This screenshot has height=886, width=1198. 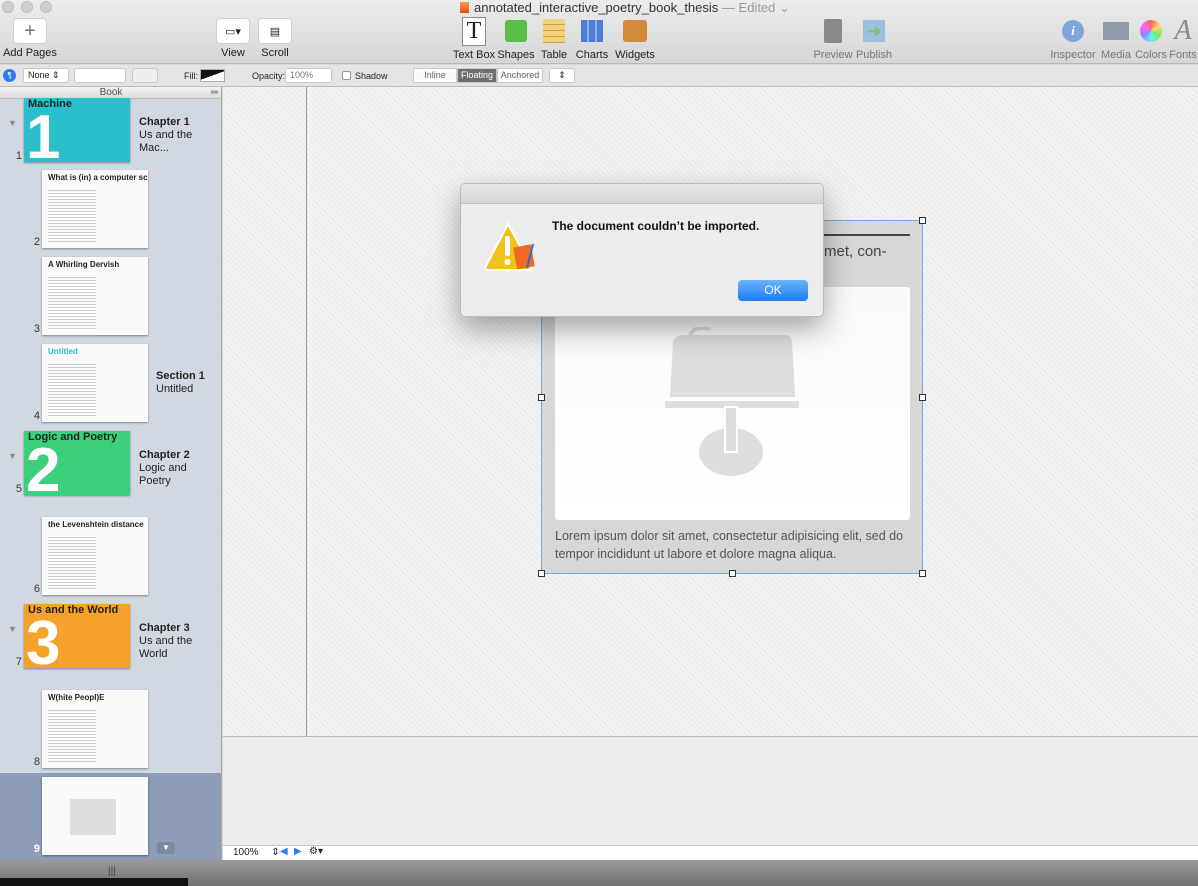 What do you see at coordinates (596, 7) in the screenshot?
I see `document-name: annotated_interactive_poetry_book_thesis` at bounding box center [596, 7].